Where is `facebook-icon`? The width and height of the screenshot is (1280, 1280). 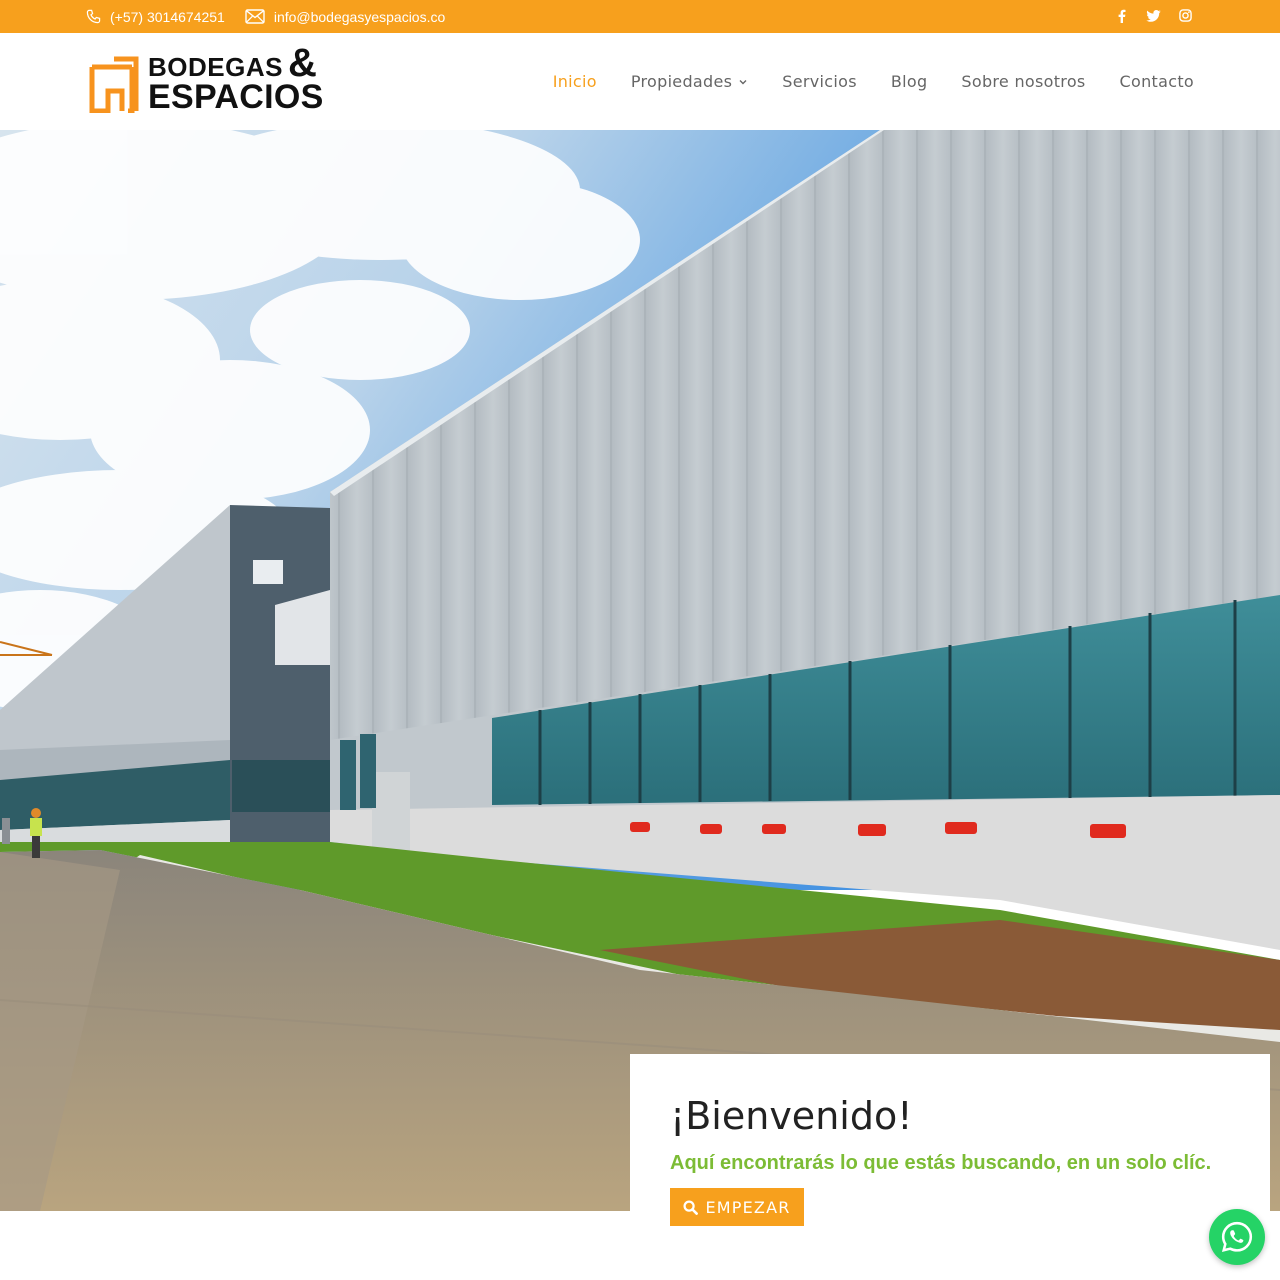 facebook-icon is located at coordinates (1121, 16).